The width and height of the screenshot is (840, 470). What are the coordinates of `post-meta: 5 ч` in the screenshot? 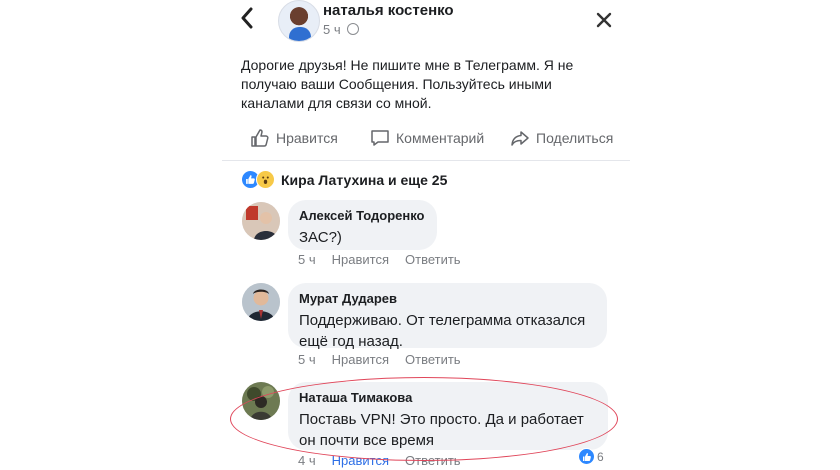 It's located at (341, 29).